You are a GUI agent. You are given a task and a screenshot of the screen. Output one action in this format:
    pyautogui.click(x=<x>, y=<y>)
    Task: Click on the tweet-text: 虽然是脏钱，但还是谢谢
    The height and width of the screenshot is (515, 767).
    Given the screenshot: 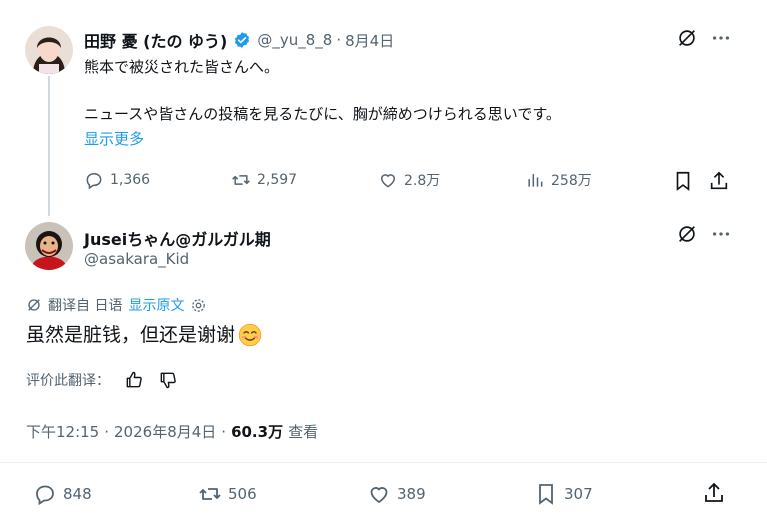 What is the action you would take?
    pyautogui.click(x=131, y=335)
    